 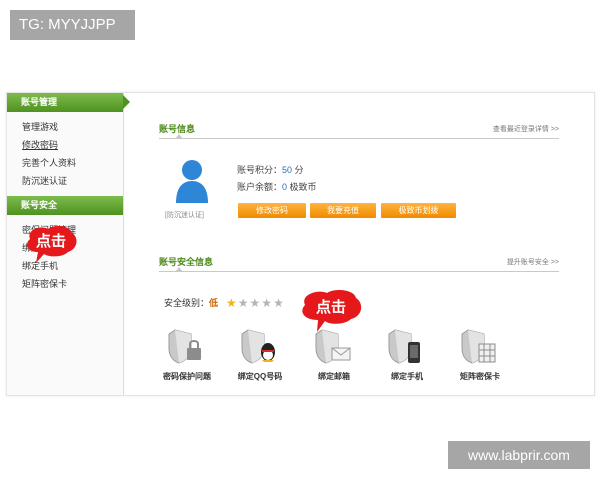 I want to click on tile-bind-qq: 绑定QQ号码, so click(x=260, y=354).